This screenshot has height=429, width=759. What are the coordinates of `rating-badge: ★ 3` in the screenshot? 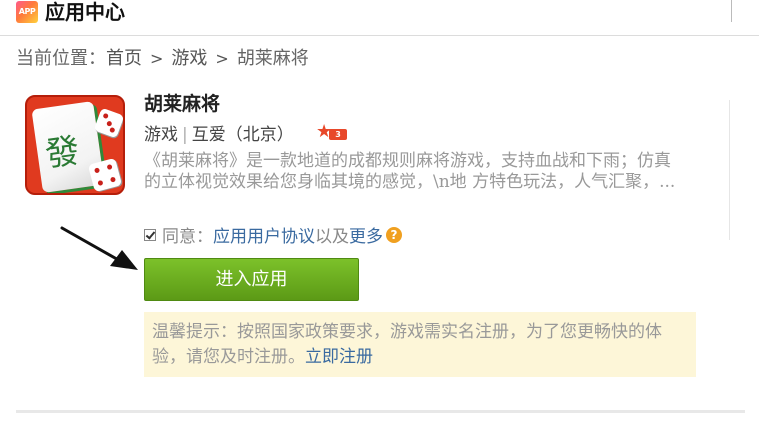 It's located at (332, 132).